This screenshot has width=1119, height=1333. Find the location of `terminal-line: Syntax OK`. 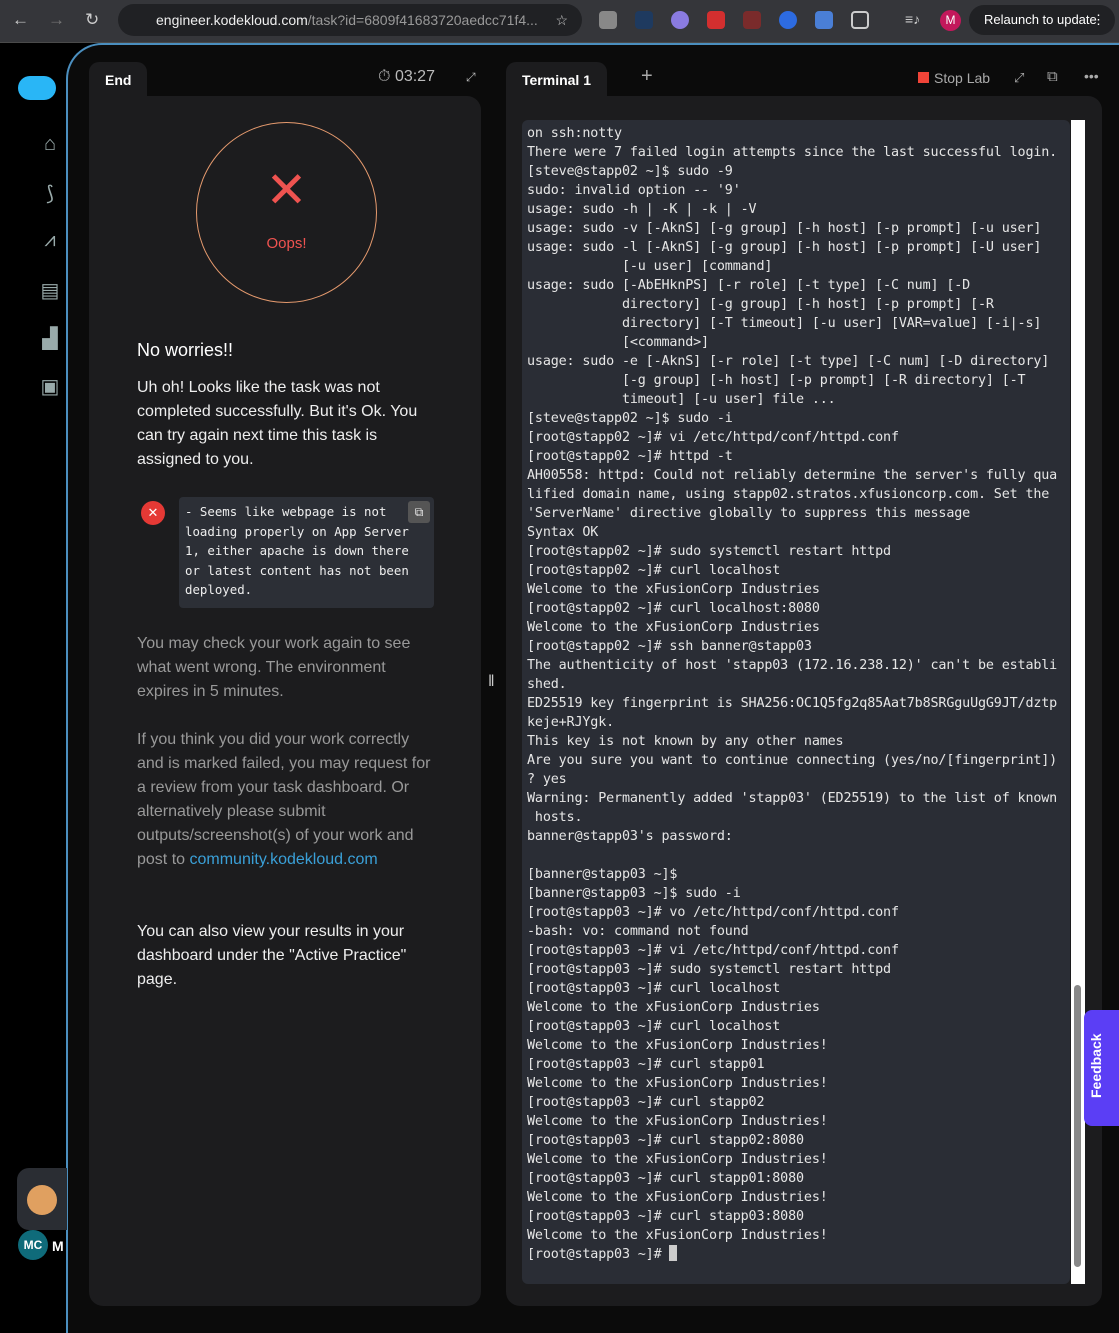

terminal-line: Syntax OK is located at coordinates (563, 532).